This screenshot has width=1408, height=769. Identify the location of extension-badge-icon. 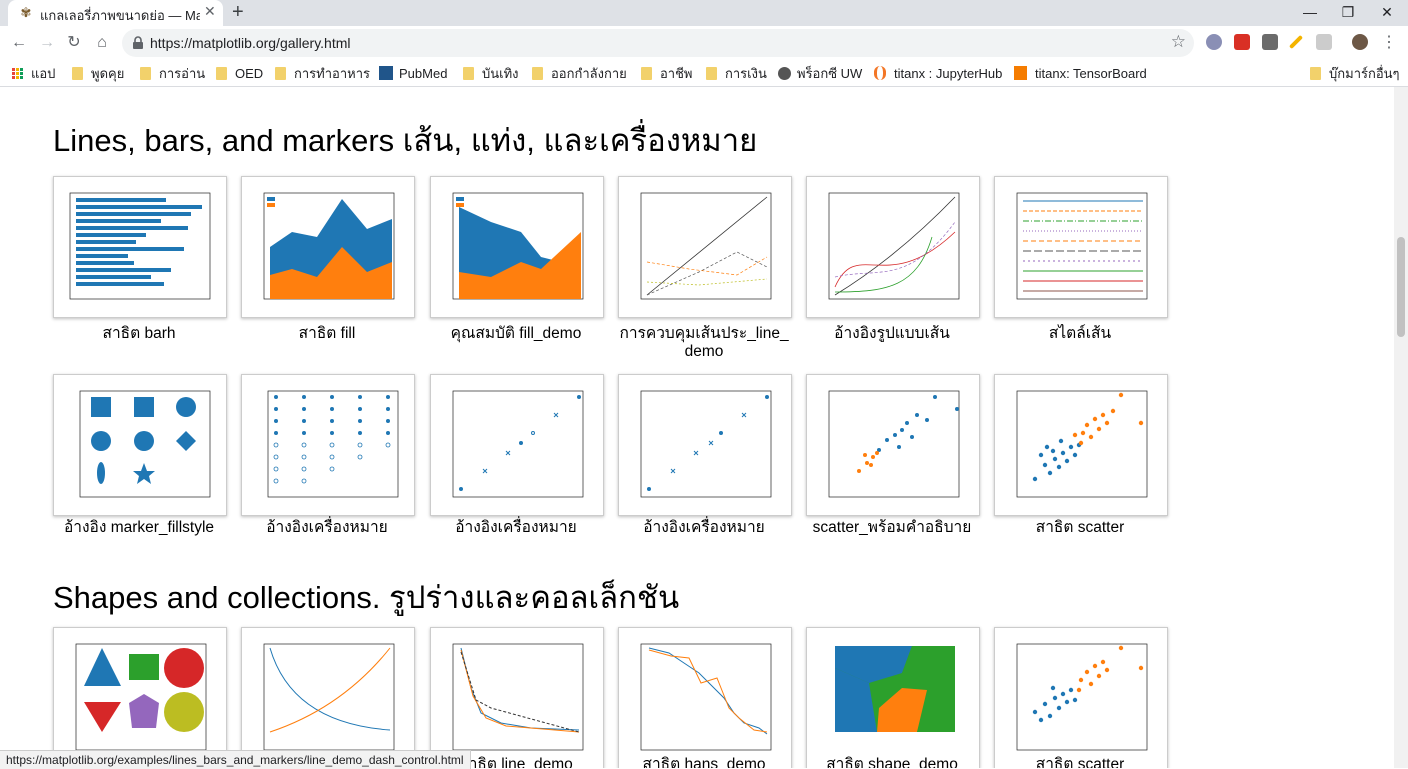
(1242, 42).